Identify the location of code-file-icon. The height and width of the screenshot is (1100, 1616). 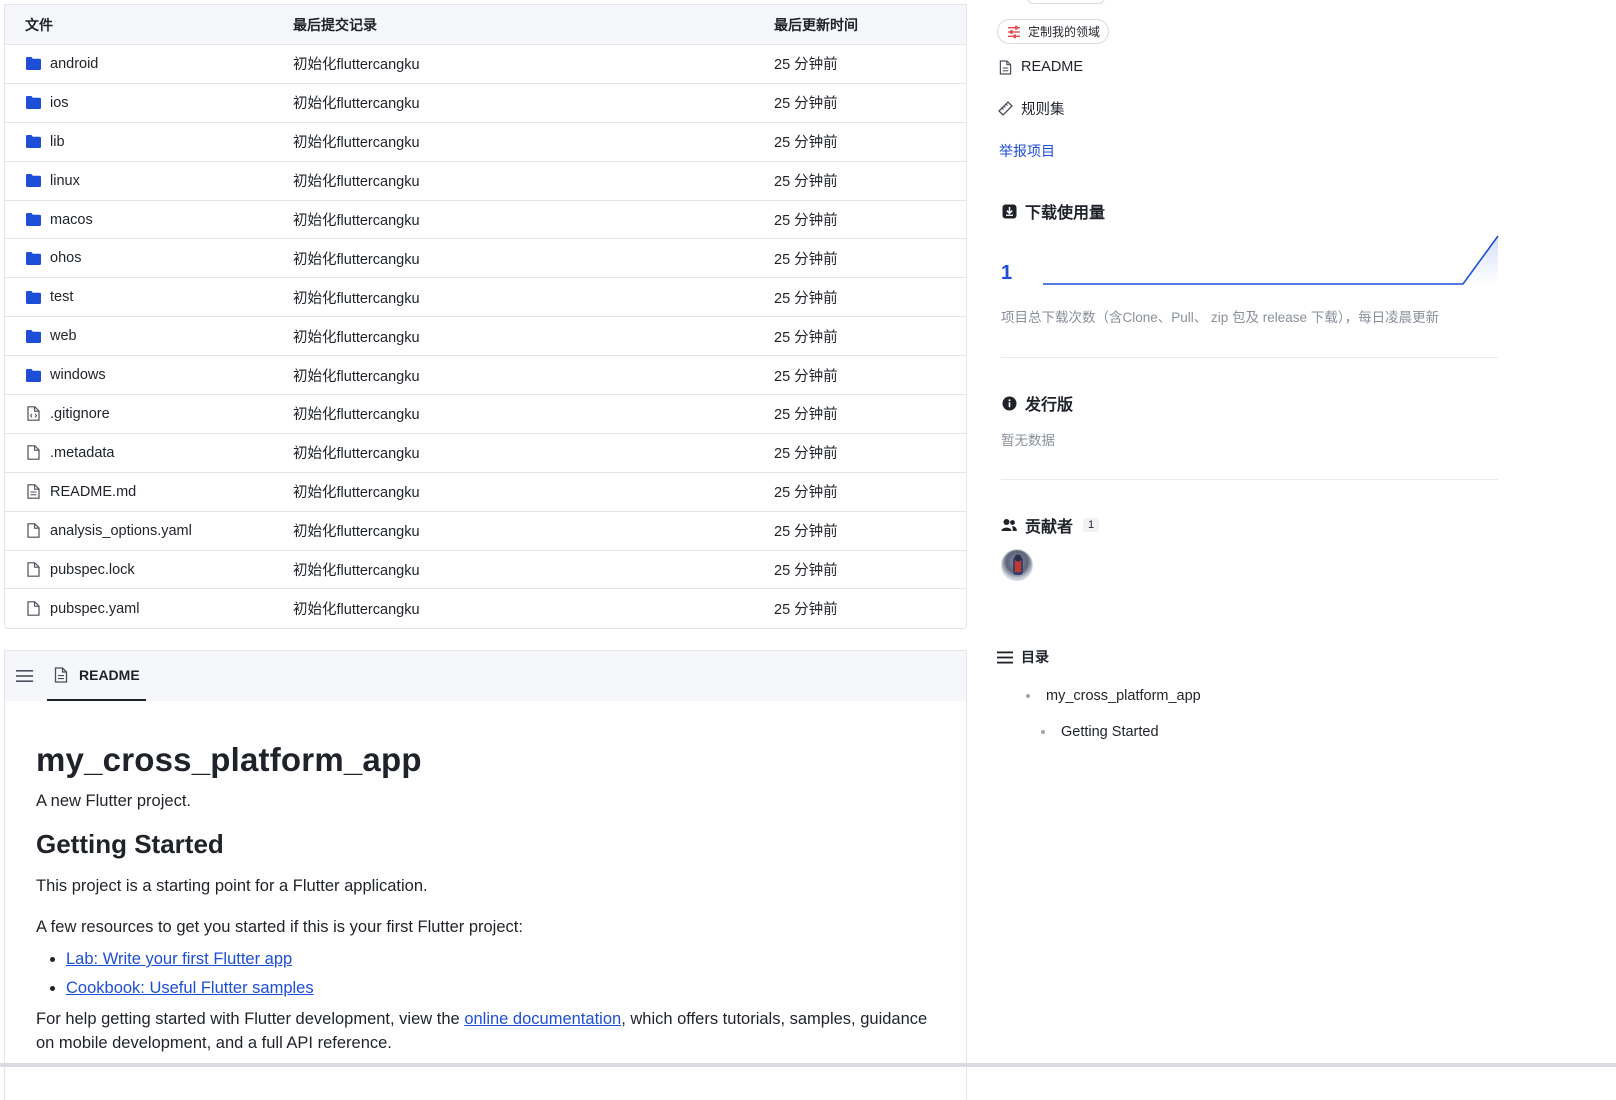
(33, 414).